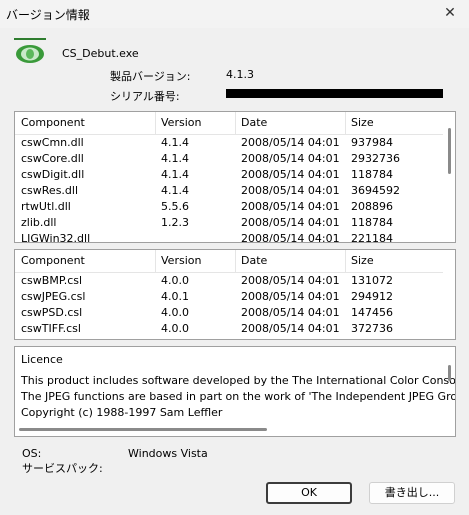  What do you see at coordinates (50, 190) in the screenshot?
I see `table-cell: cswRes.dll` at bounding box center [50, 190].